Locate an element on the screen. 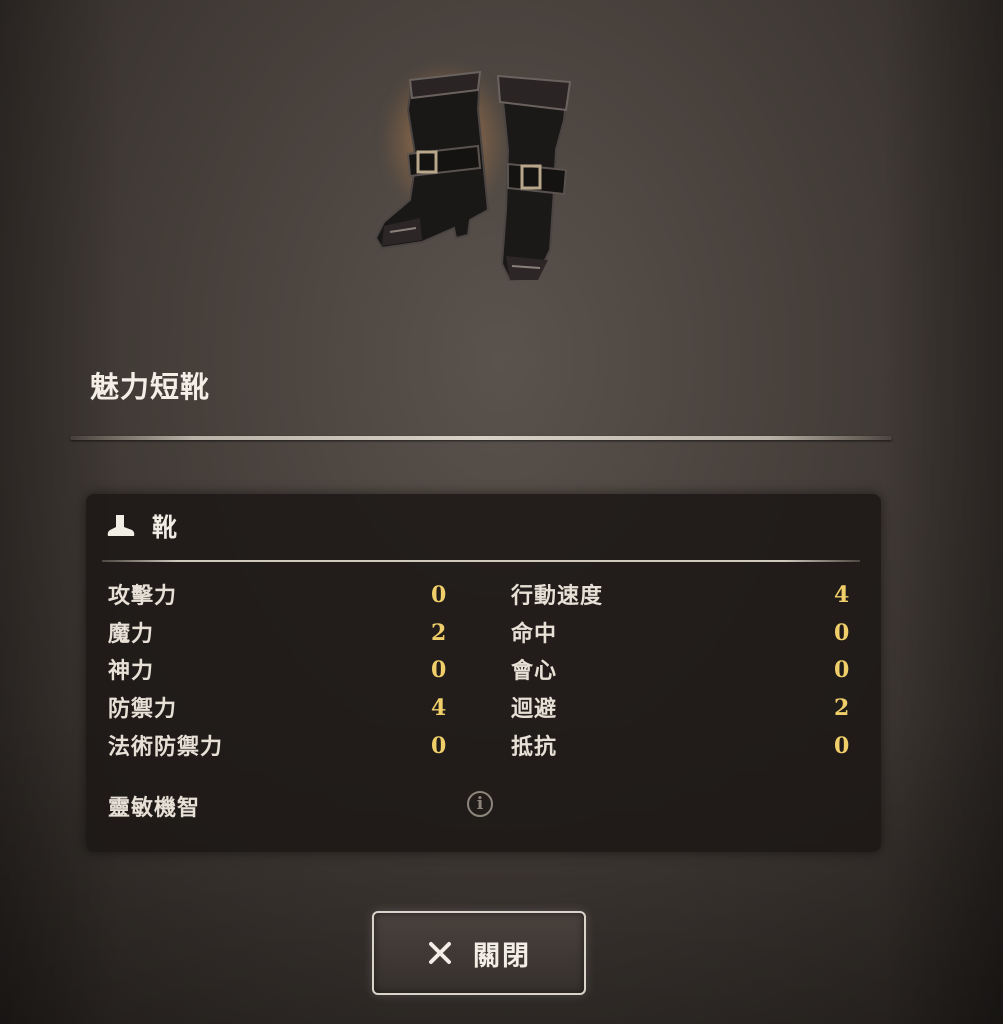 This screenshot has width=1003, height=1024. panel-divider is located at coordinates (481, 561).